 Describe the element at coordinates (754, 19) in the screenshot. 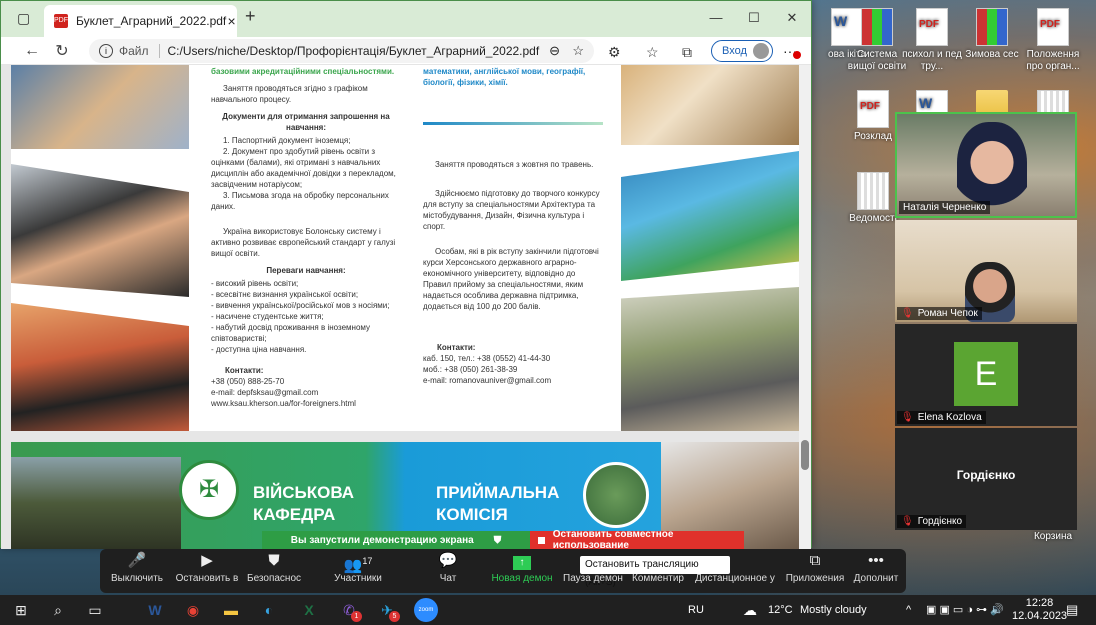

I see `maximize-button: ☐` at that location.